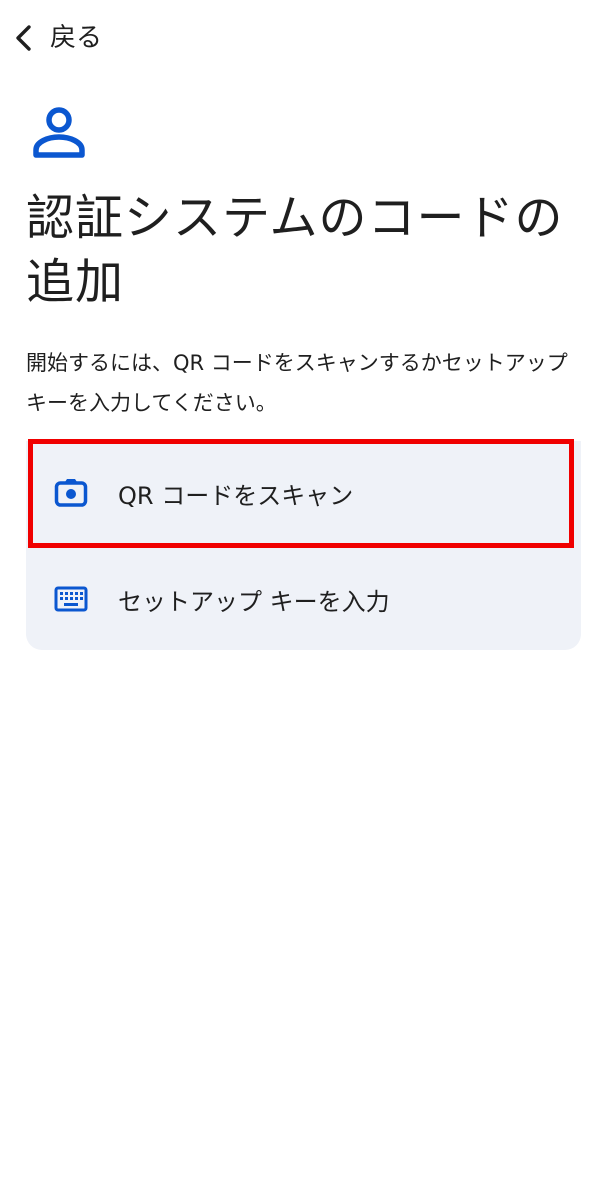 Image resolution: width=608 pixels, height=1201 pixels. What do you see at coordinates (71, 599) in the screenshot?
I see `keyboard-icon` at bounding box center [71, 599].